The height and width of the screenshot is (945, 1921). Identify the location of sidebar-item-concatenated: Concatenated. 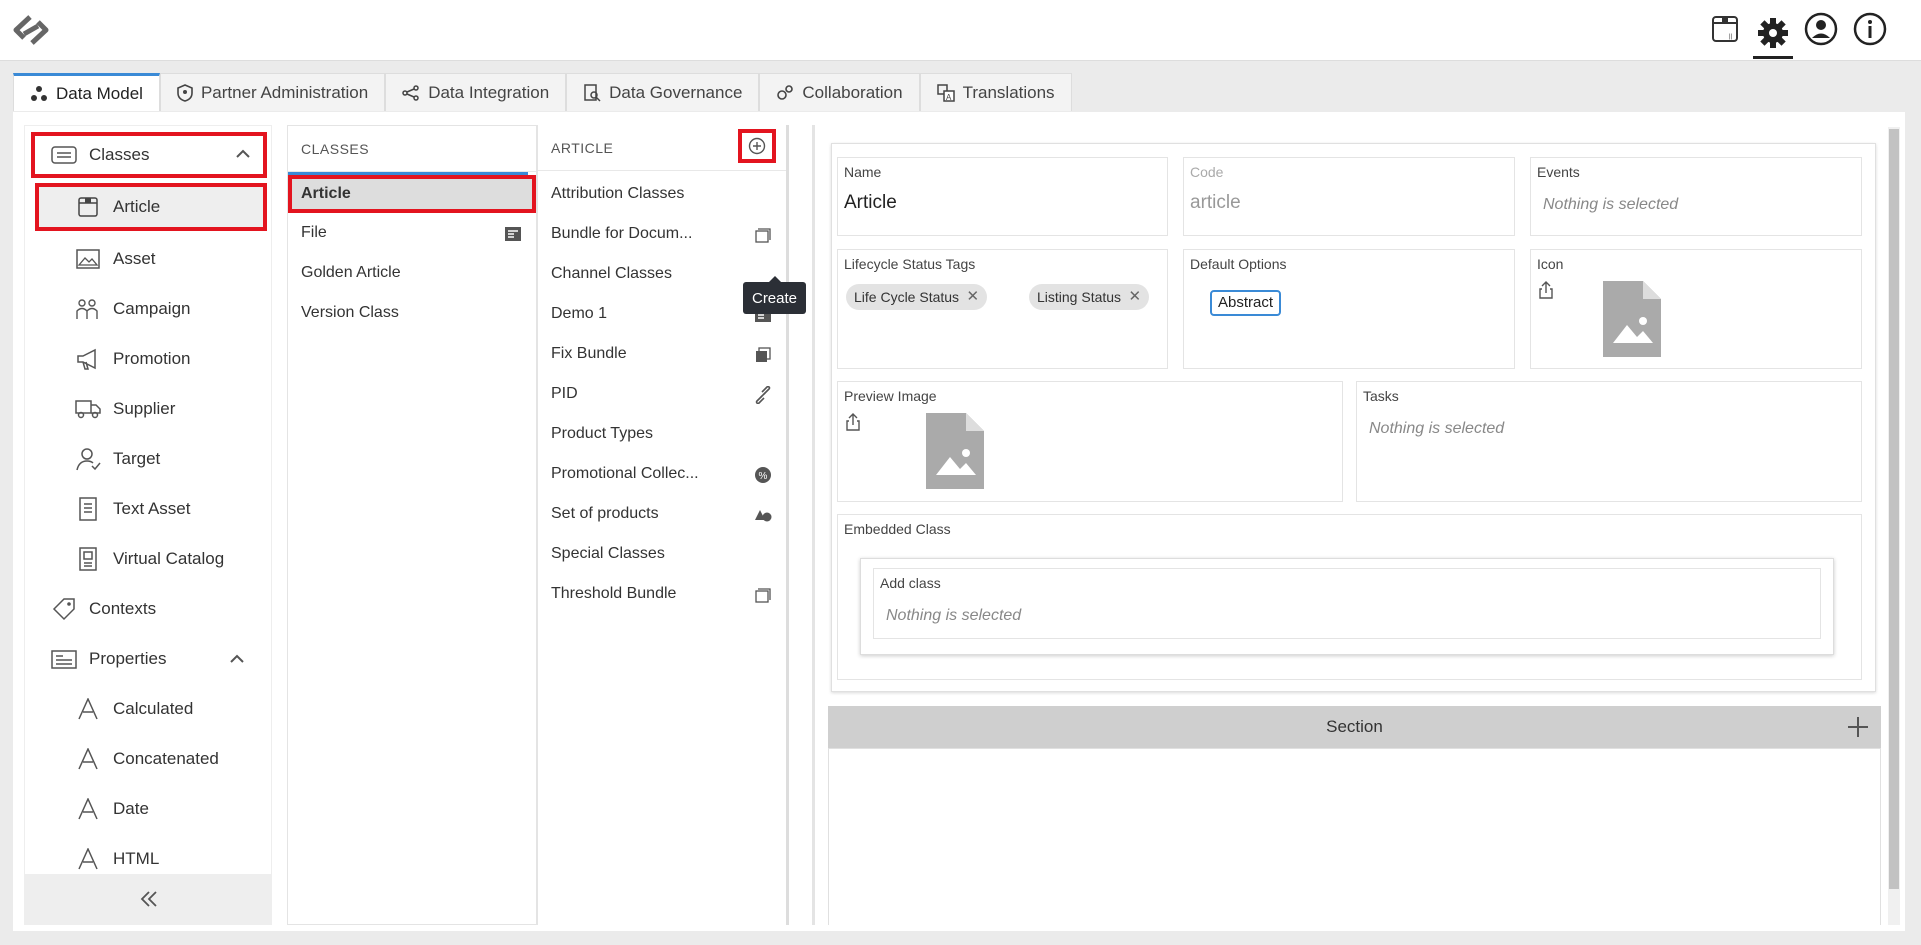
(143, 759).